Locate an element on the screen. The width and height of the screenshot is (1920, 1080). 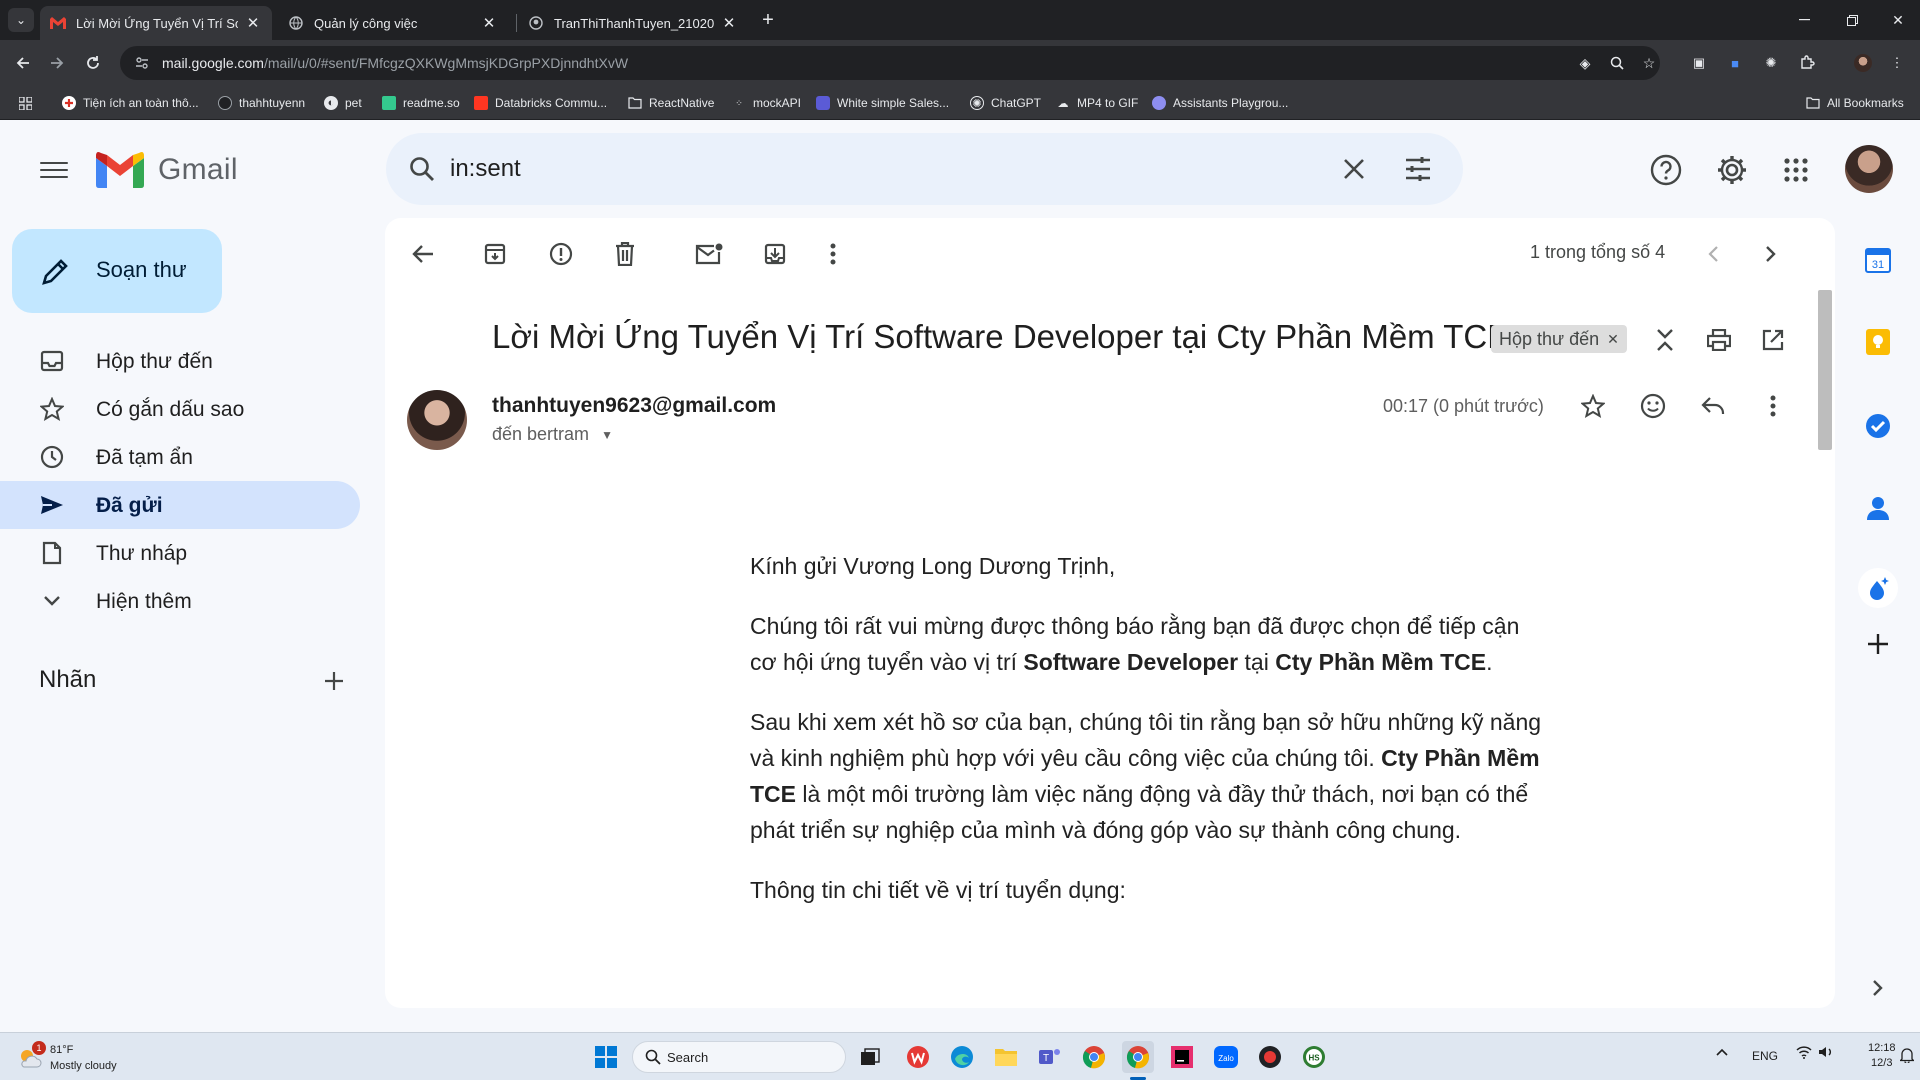
bookmark-folder-reactnative: ReactNative is located at coordinates (671, 103).